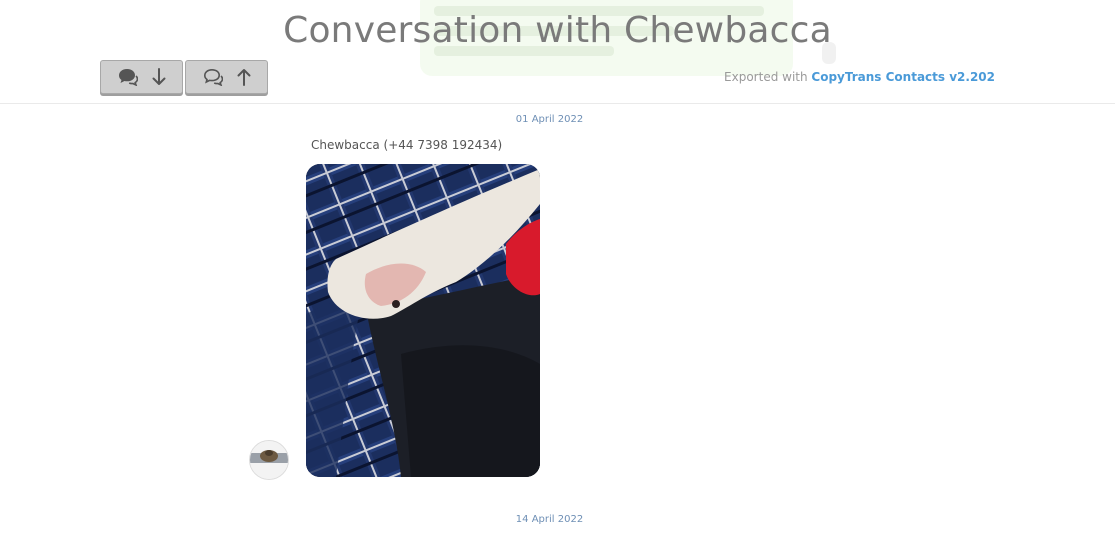 The width and height of the screenshot is (1115, 536). Describe the element at coordinates (244, 77) in the screenshot. I see `arrow-up-icon` at that location.